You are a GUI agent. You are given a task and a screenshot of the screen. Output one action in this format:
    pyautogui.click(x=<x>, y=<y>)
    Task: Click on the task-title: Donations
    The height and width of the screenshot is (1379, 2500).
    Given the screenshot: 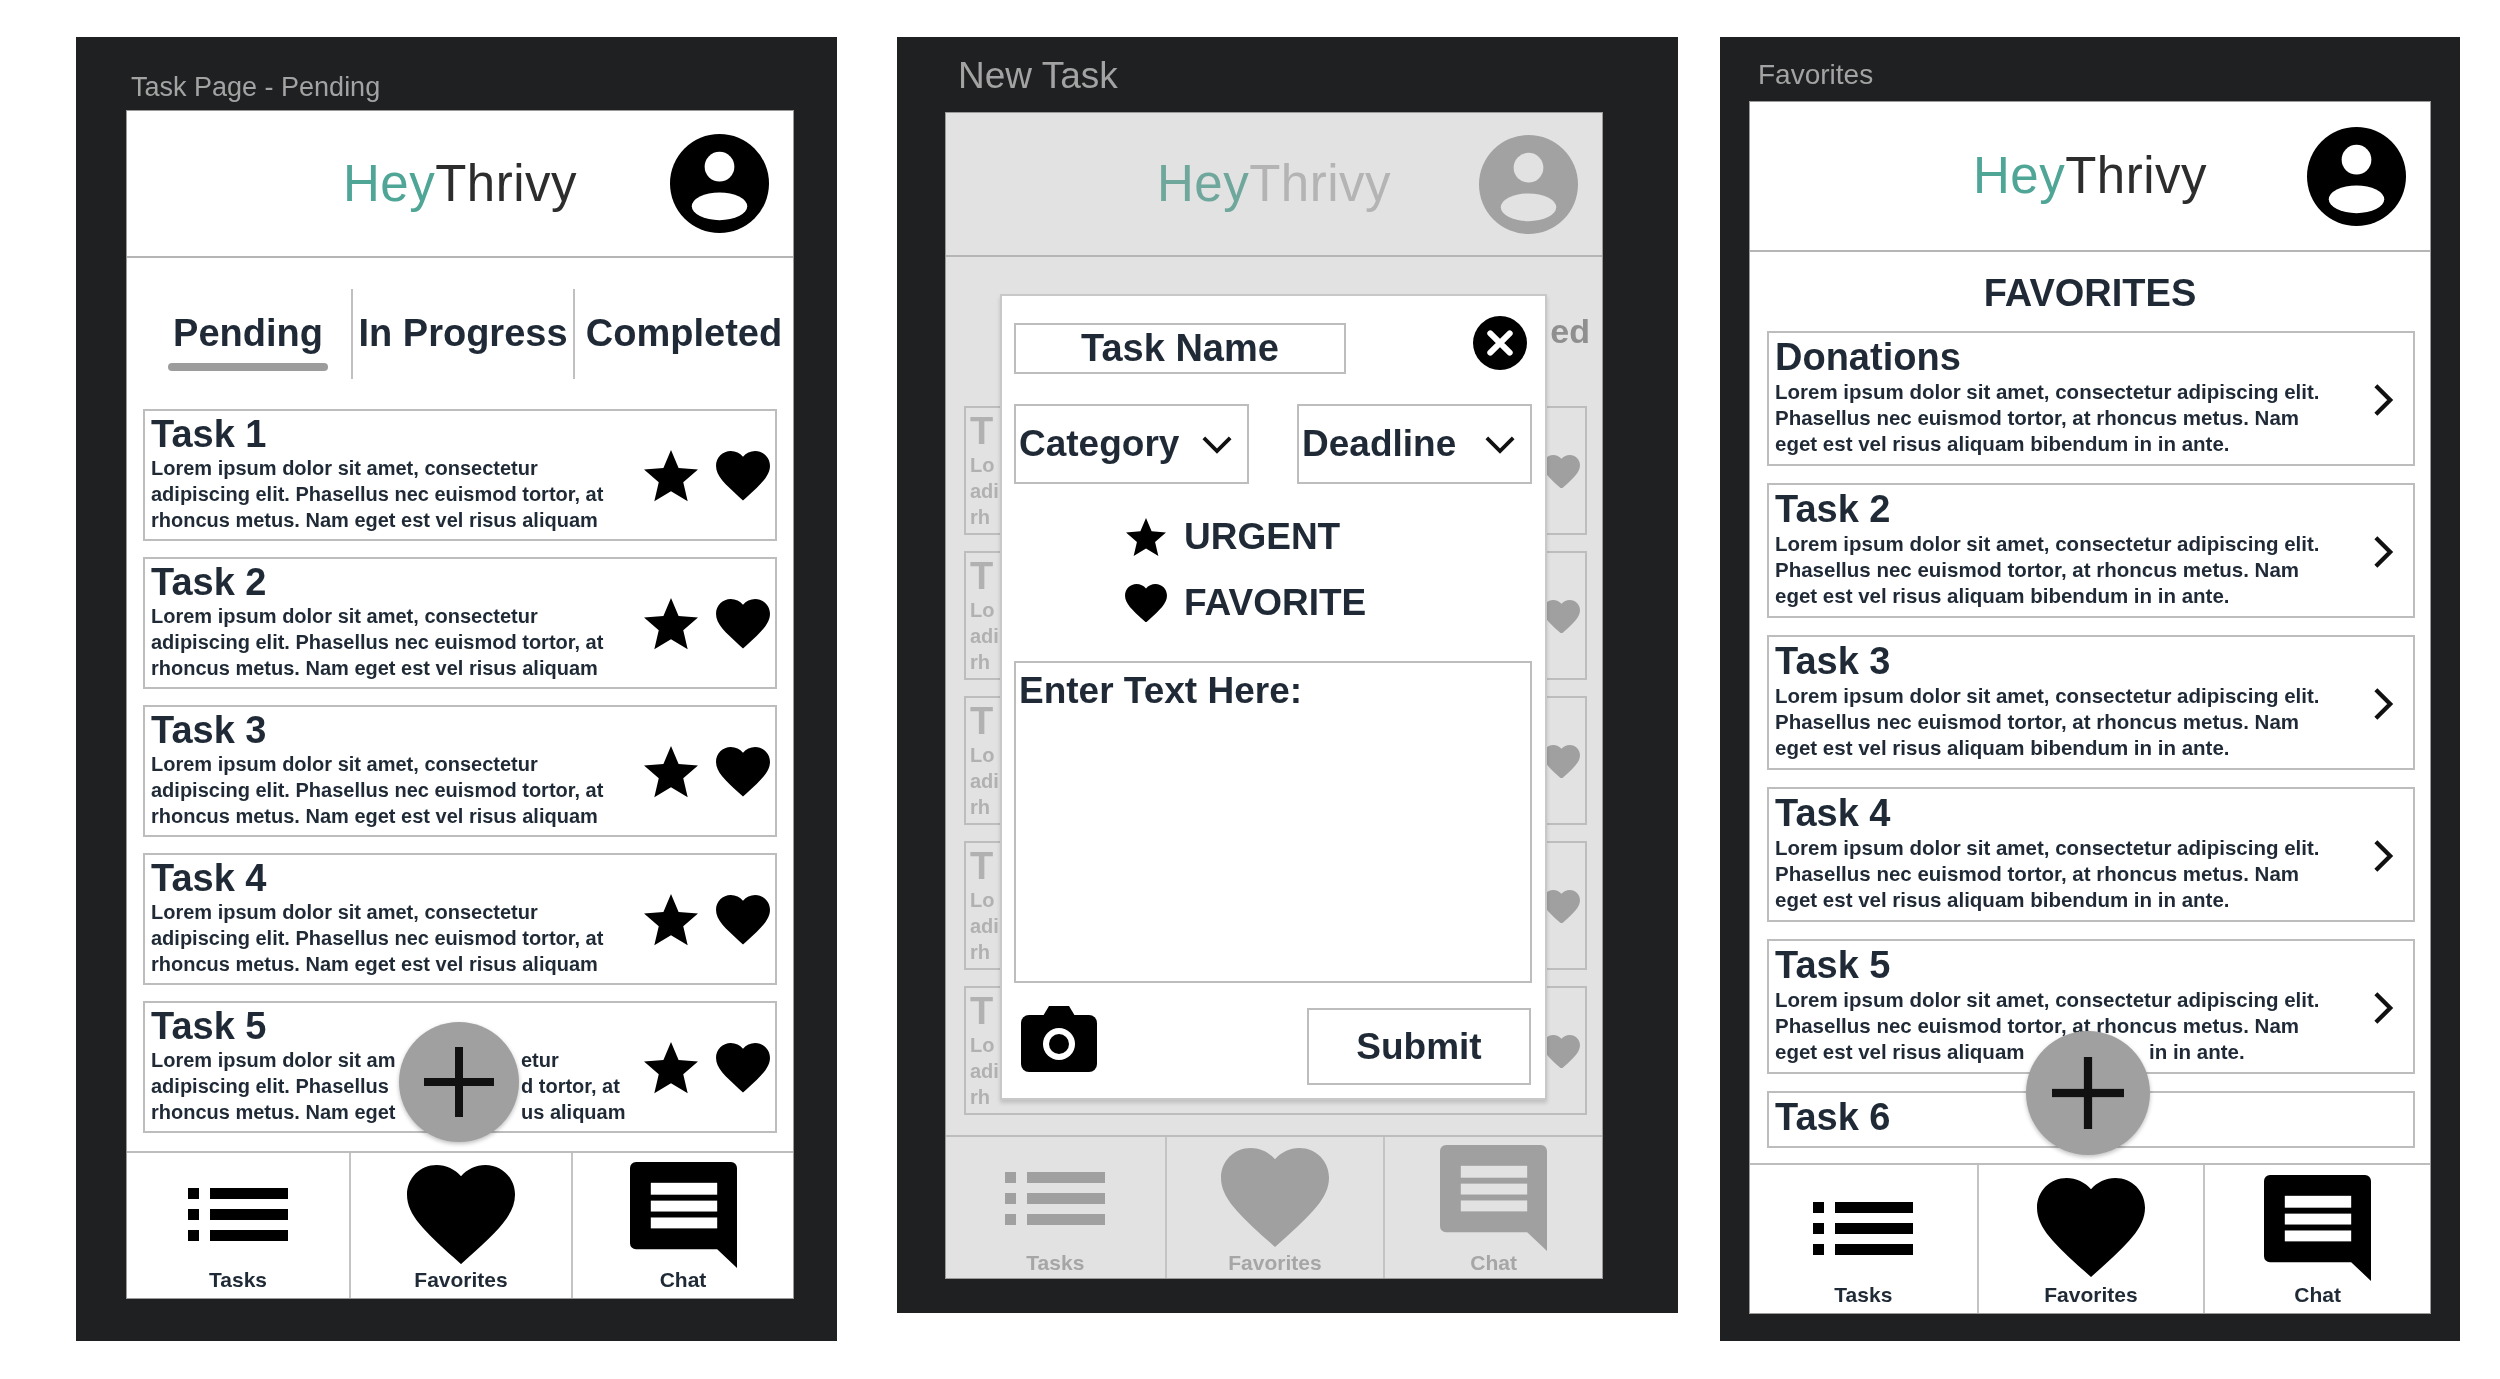 What is the action you would take?
    pyautogui.click(x=1868, y=357)
    